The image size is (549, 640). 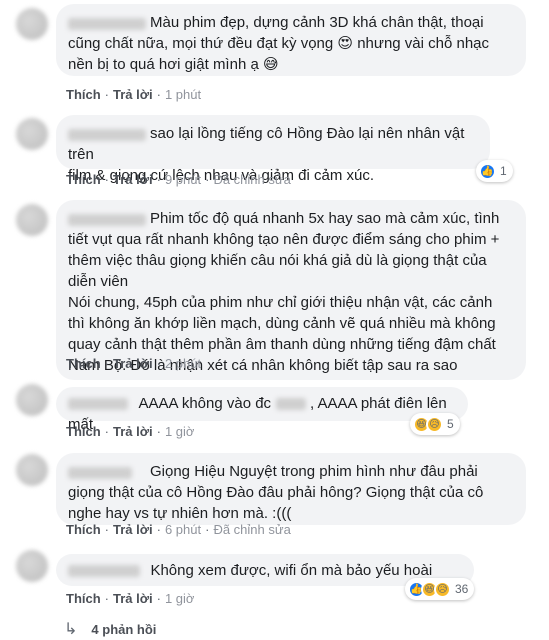 What do you see at coordinates (487, 171) in the screenshot?
I see `like-icon: 👍` at bounding box center [487, 171].